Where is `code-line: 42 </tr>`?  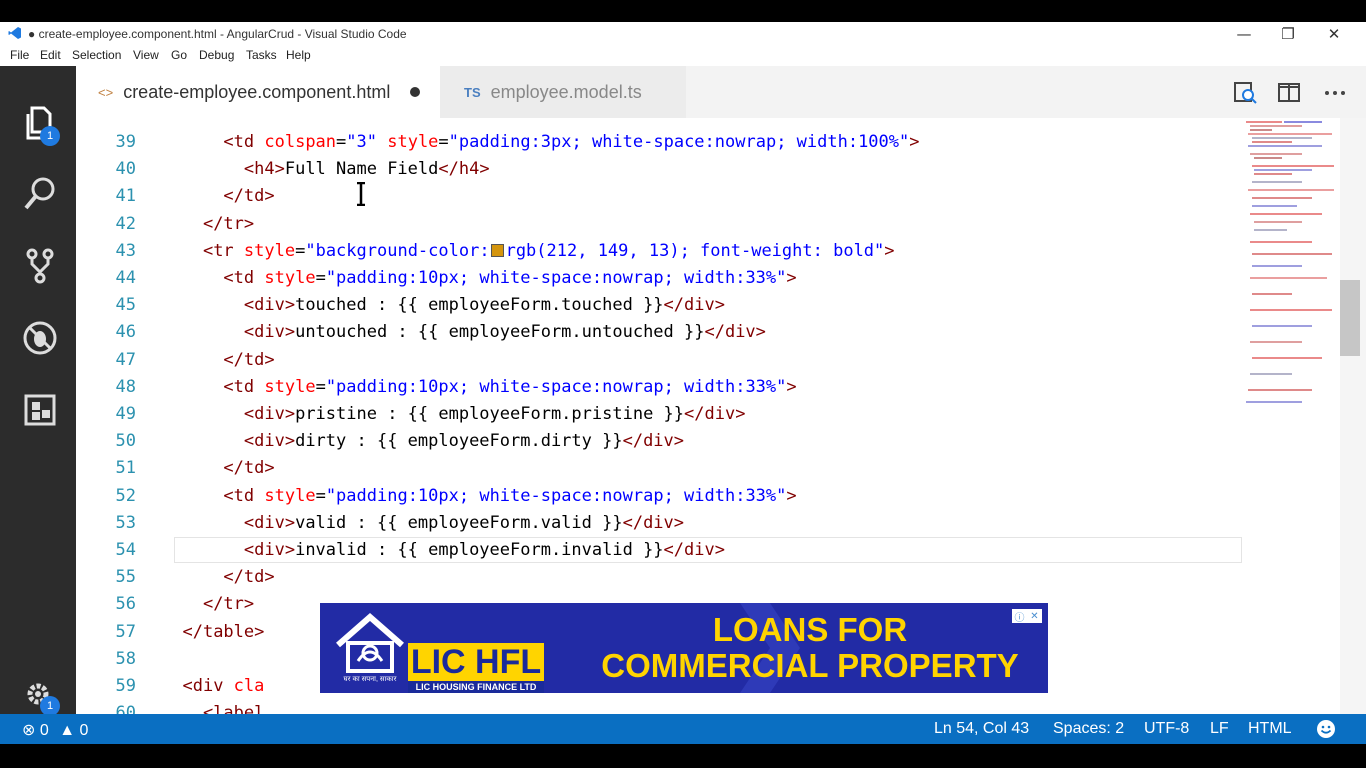
code-line: 42 </tr> is located at coordinates (659, 224).